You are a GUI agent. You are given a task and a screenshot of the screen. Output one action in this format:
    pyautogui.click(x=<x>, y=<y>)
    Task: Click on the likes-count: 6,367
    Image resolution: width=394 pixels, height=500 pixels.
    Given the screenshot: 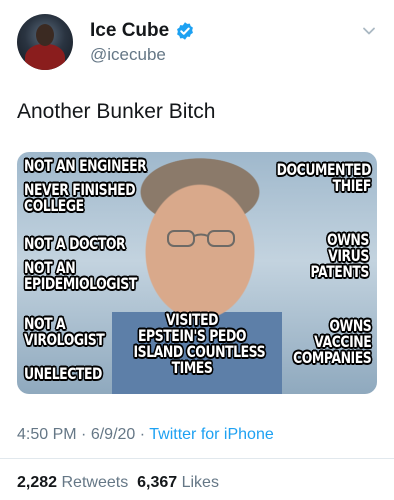 What is the action you would take?
    pyautogui.click(x=157, y=482)
    